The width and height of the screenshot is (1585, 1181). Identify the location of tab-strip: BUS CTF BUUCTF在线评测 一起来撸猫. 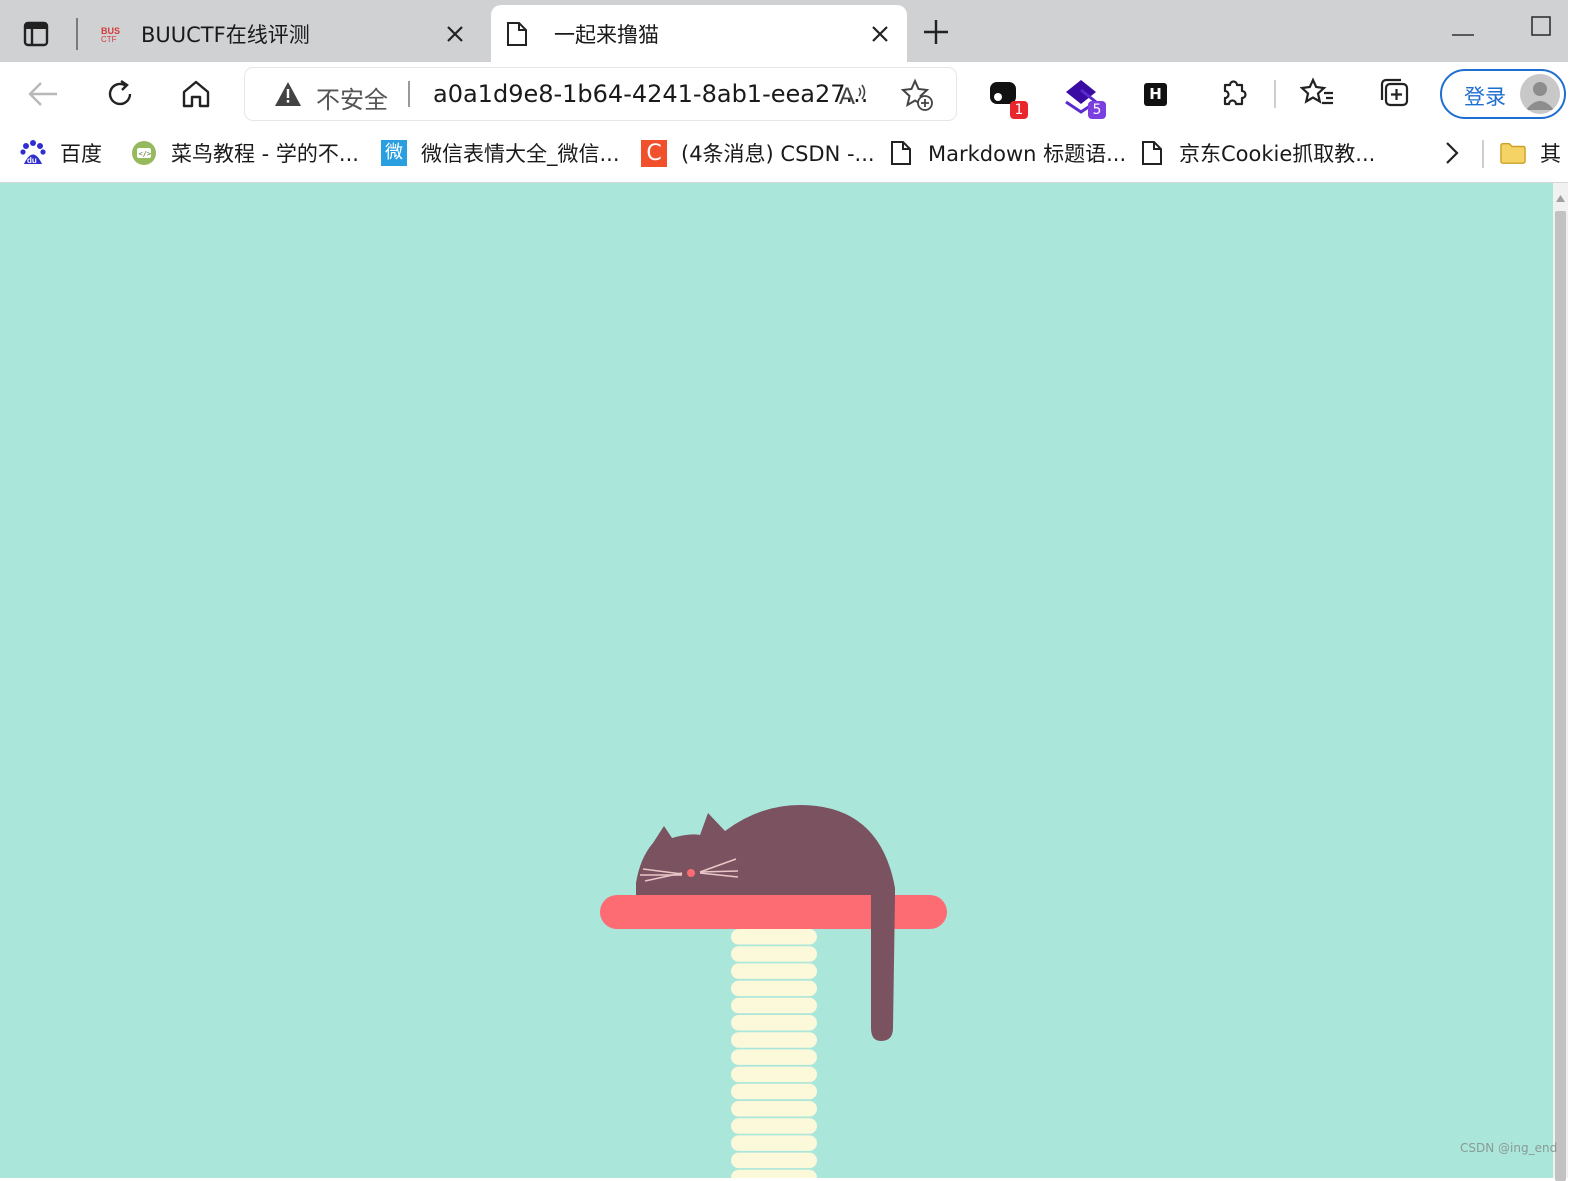
(792, 31).